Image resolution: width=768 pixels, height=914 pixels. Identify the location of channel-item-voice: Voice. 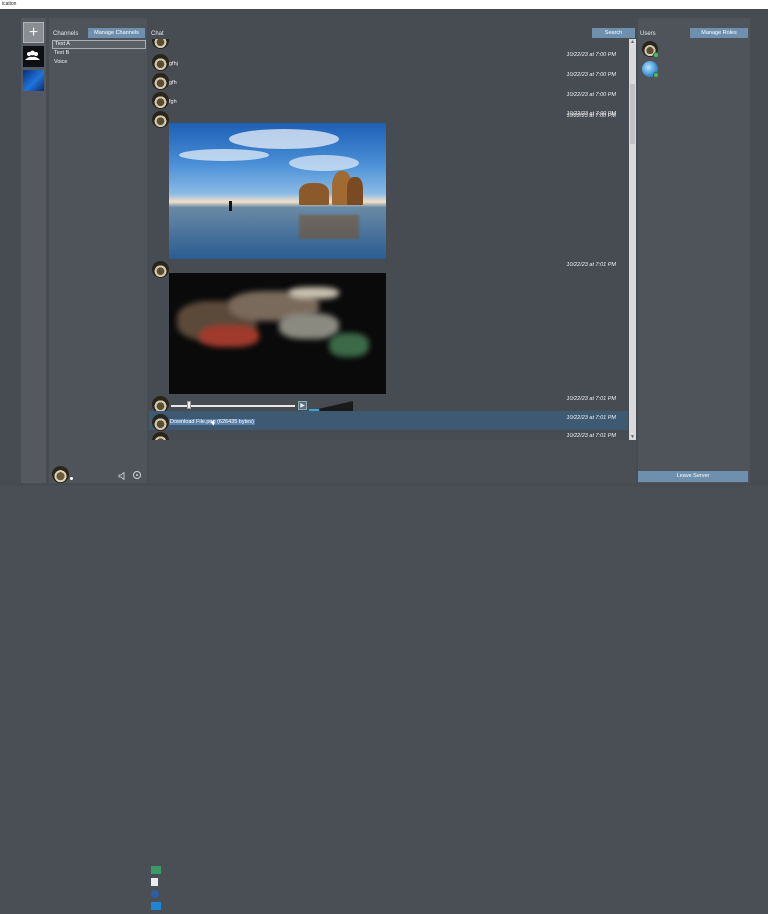
(99, 62).